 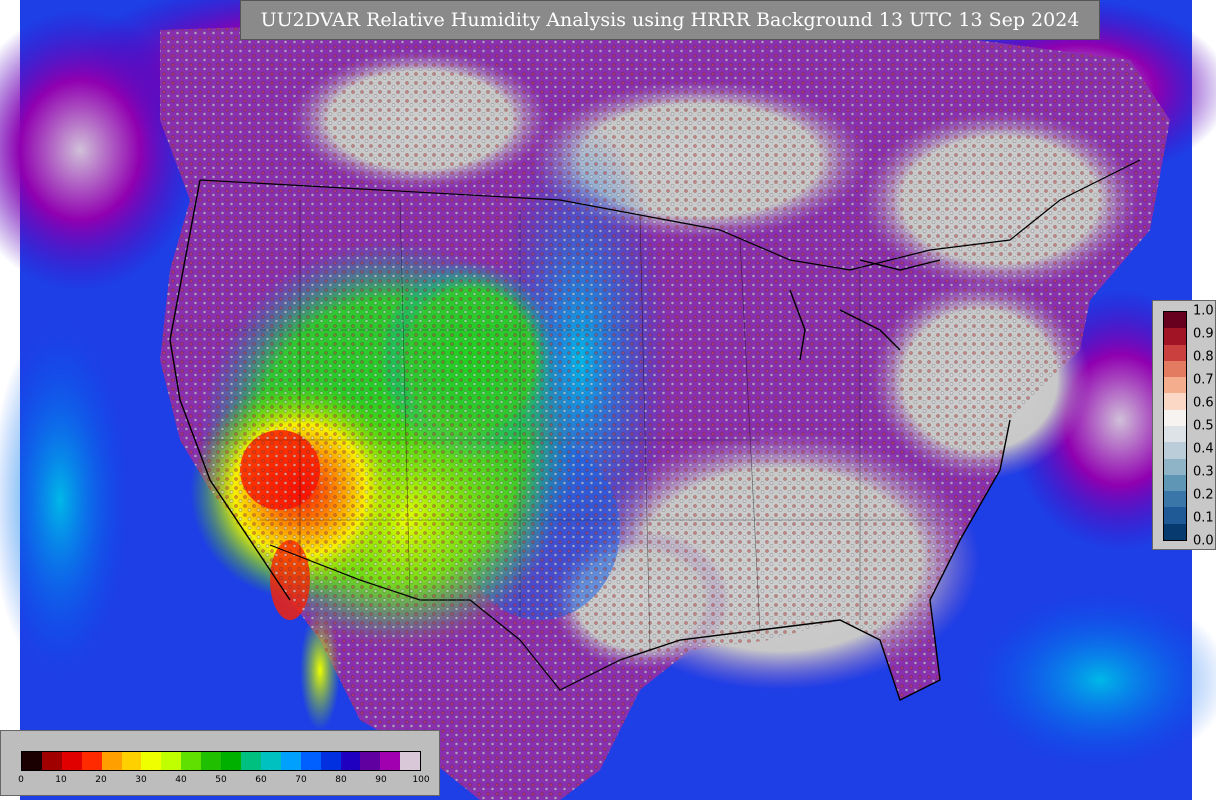 I want to click on error-colorbar-tick-label: 0.9, so click(x=1203, y=334).